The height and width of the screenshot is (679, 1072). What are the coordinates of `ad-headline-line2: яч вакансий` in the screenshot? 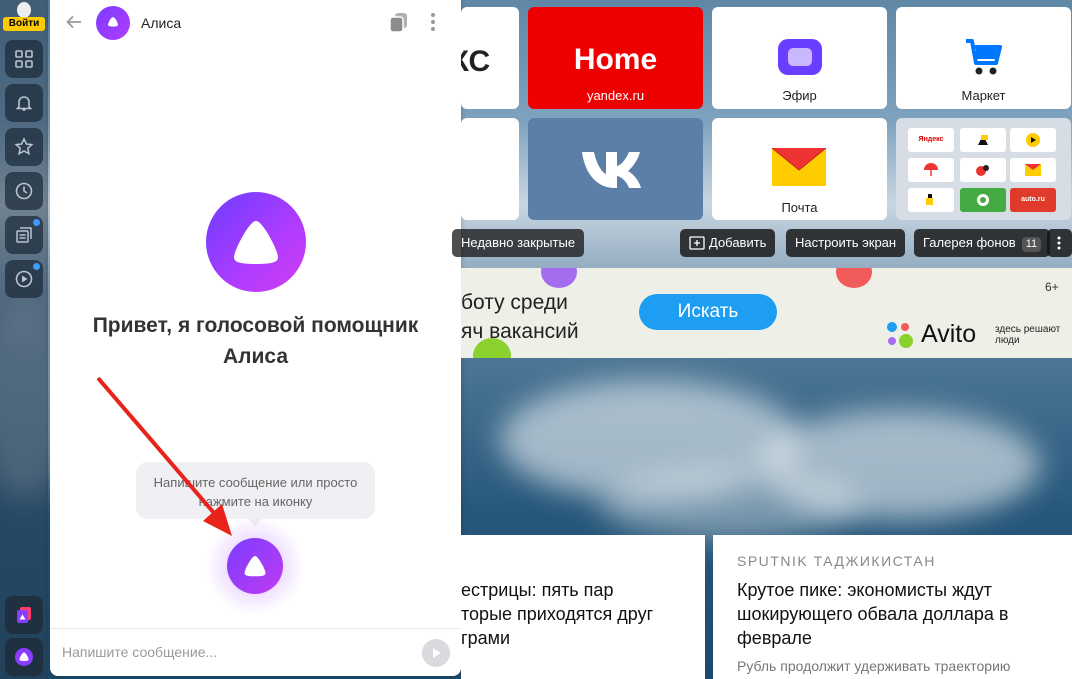 It's located at (520, 331).